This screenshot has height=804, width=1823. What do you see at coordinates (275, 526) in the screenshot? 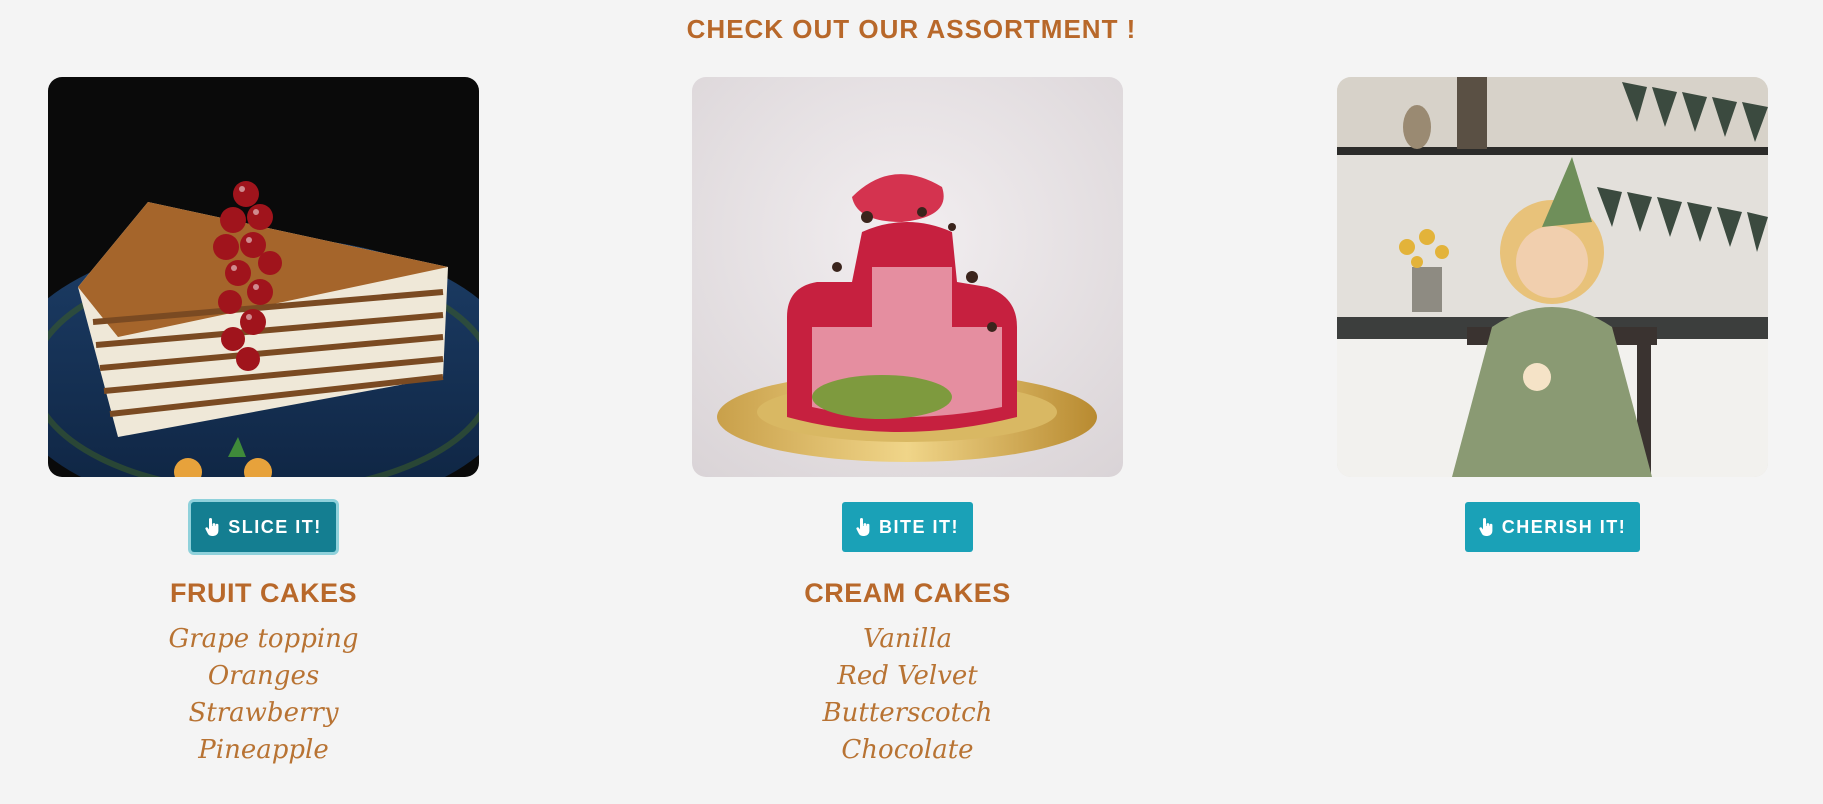
I see `slice-it-label: SLICE IT!` at bounding box center [275, 526].